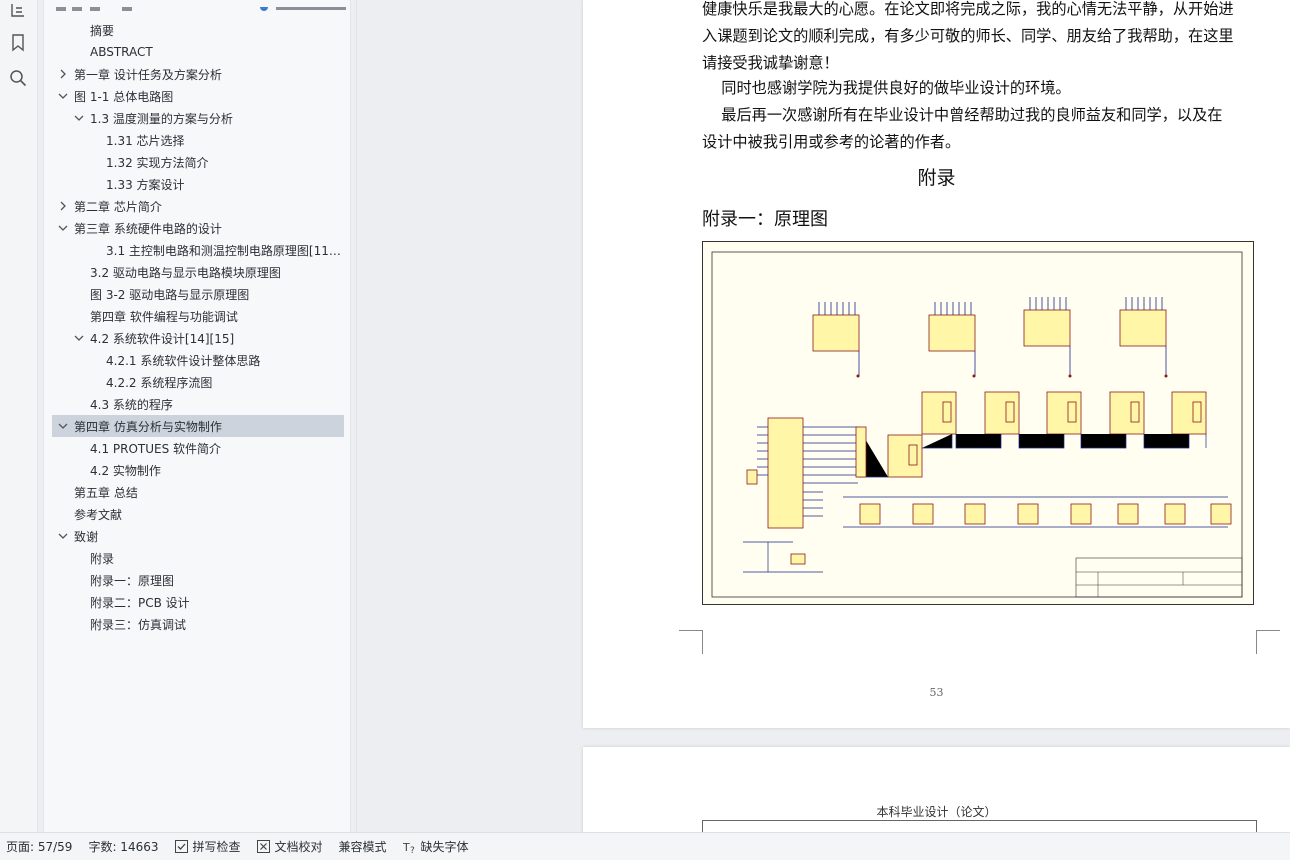 This screenshot has height=860, width=1290. What do you see at coordinates (1256, 826) in the screenshot?
I see `table-border` at bounding box center [1256, 826].